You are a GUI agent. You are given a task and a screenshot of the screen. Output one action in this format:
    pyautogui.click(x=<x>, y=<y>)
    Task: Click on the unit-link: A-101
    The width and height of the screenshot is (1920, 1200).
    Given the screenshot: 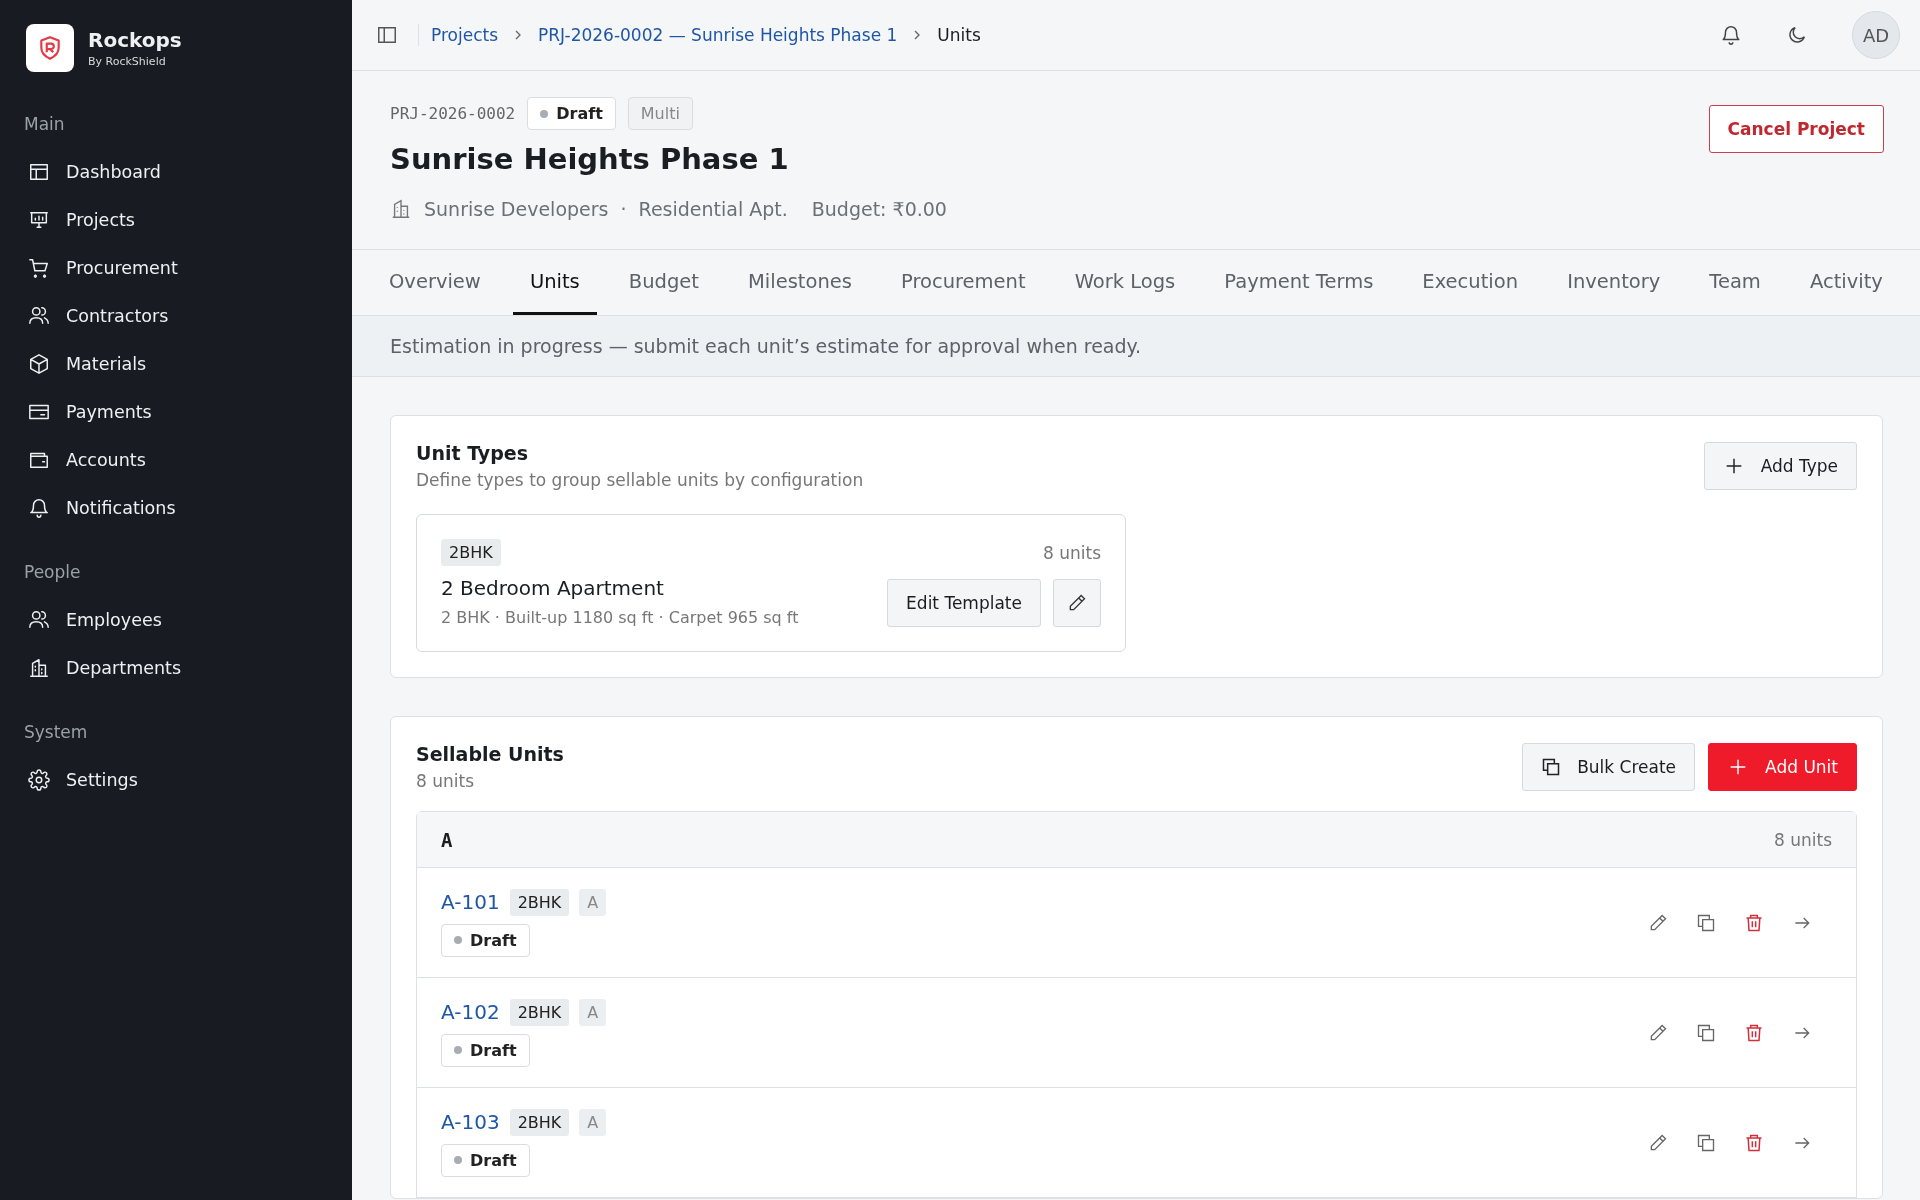 What is the action you would take?
    pyautogui.click(x=470, y=902)
    